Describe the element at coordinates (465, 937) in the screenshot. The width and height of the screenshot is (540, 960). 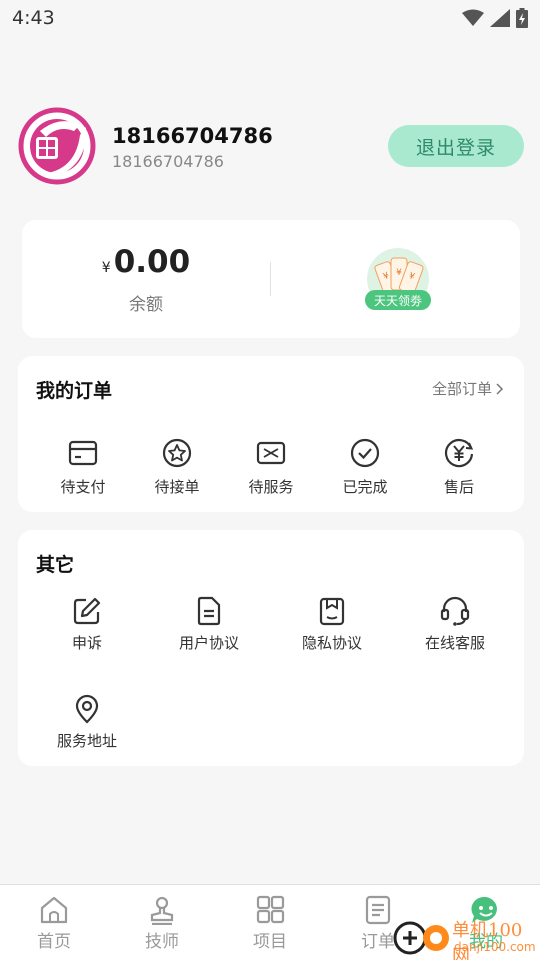
I see `watermark: 单机100网 danji100.com` at that location.